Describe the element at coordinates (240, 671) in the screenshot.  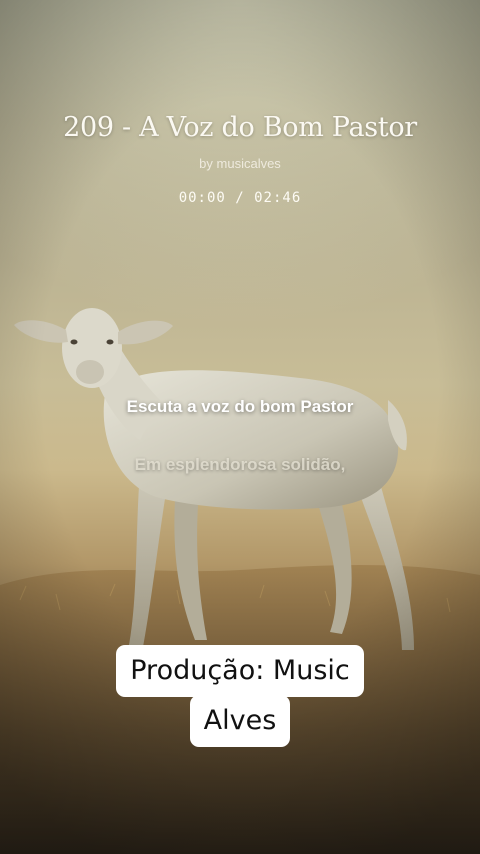
I see `caption-line-1: Produção: Music` at that location.